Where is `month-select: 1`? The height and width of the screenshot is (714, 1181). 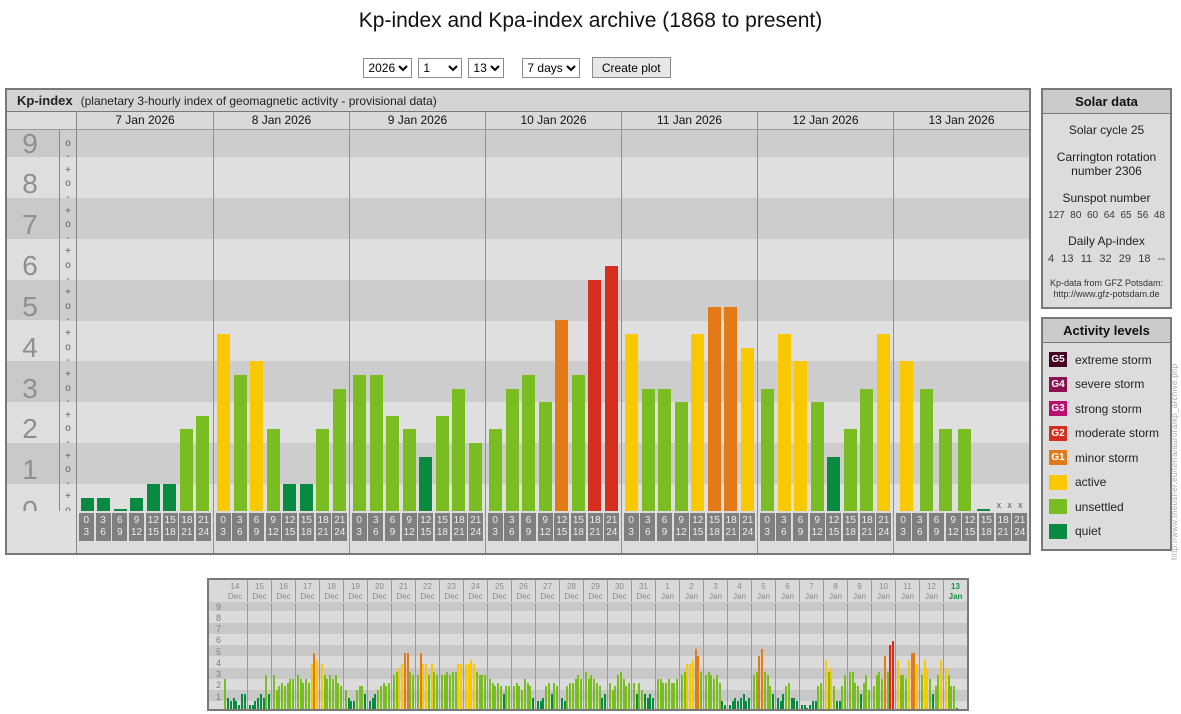
month-select: 1 is located at coordinates (440, 67).